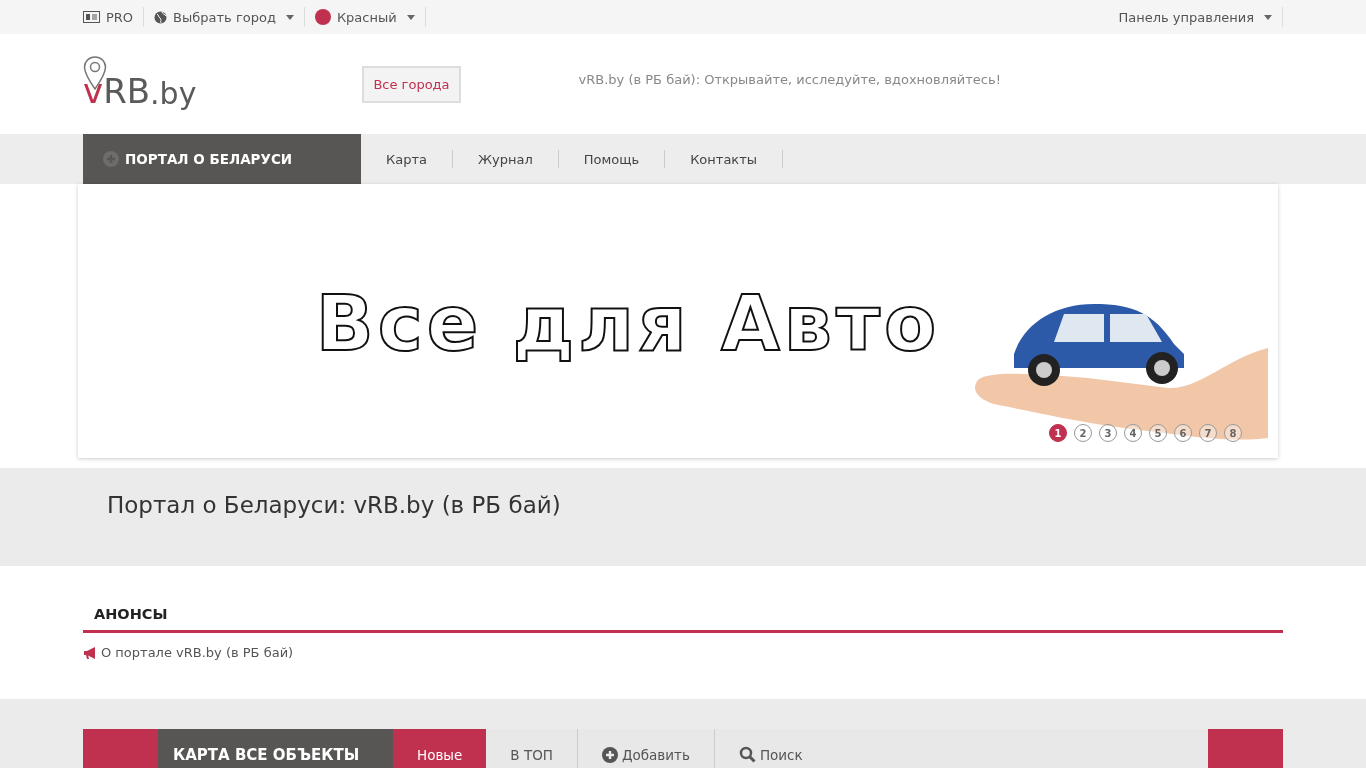 This screenshot has width=1366, height=768. I want to click on map-tab: Добавить, so click(646, 748).